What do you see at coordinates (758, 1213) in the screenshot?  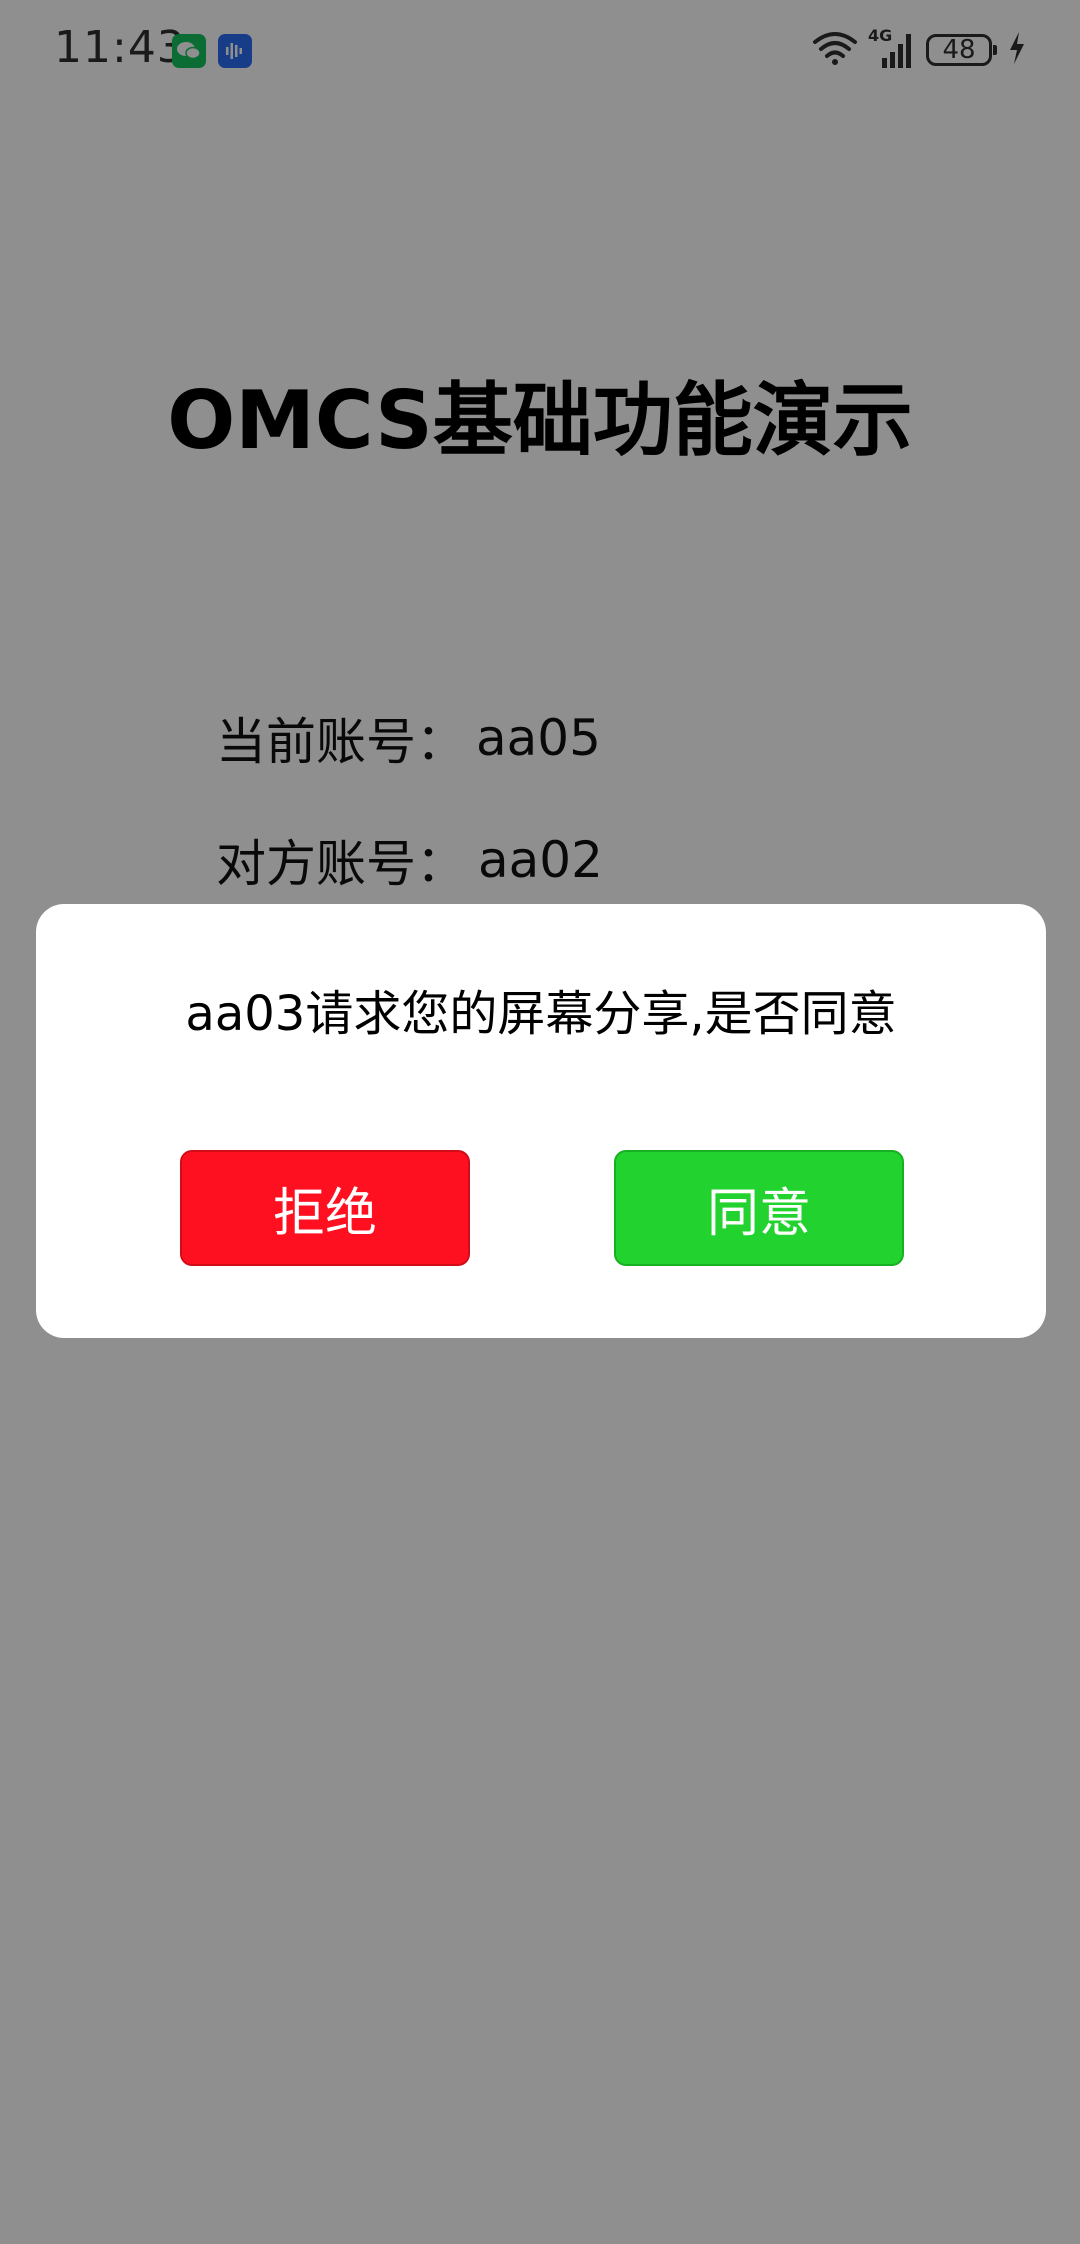 I see `accept-button-label: 同意` at bounding box center [758, 1213].